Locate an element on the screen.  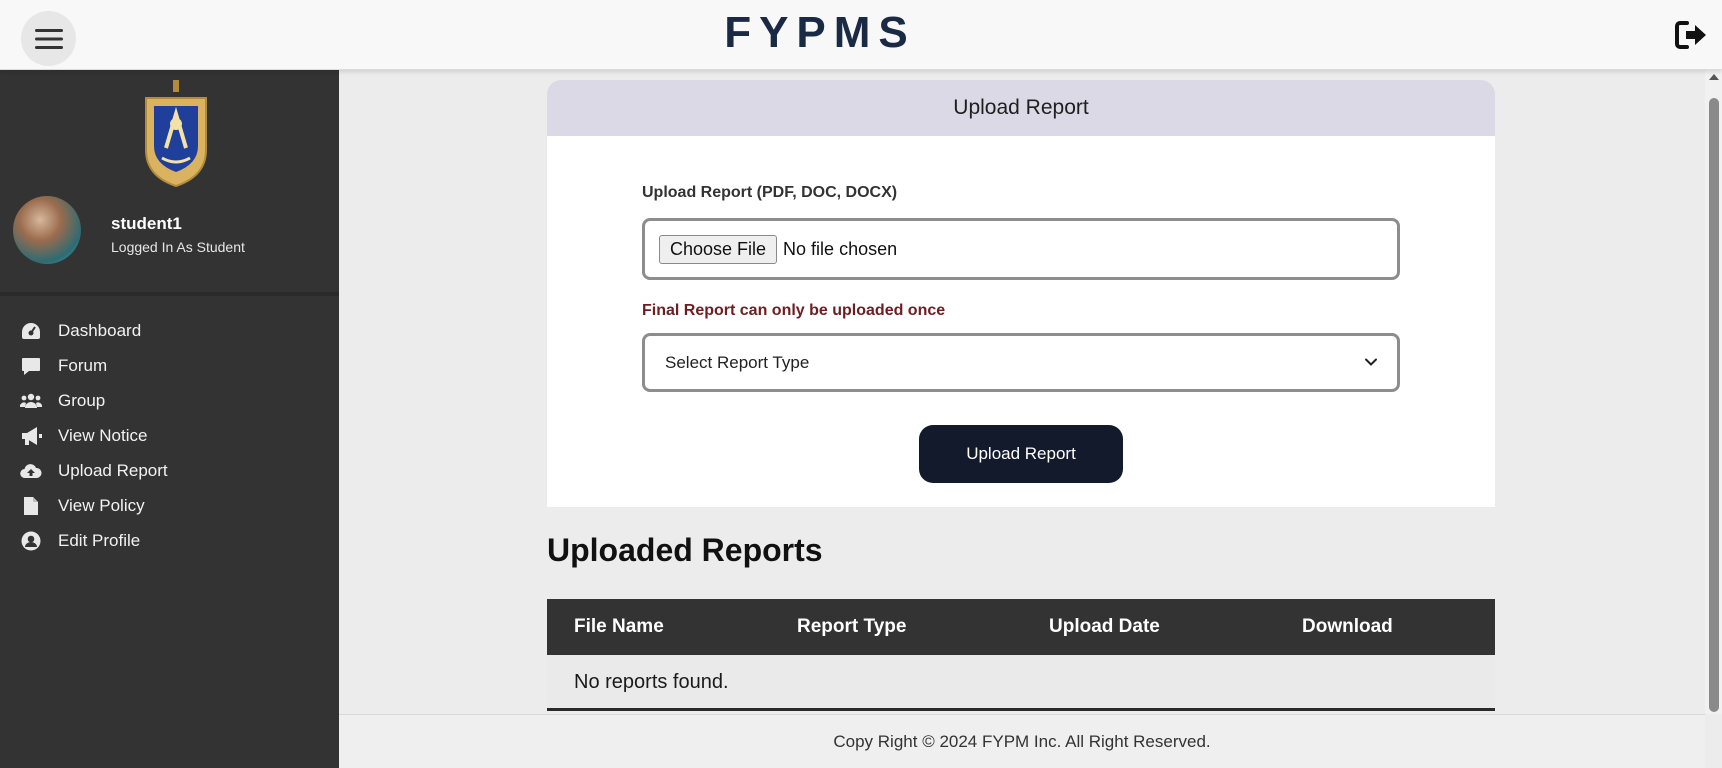
sidebar-item-dashboard: Dashboard is located at coordinates (169, 330).